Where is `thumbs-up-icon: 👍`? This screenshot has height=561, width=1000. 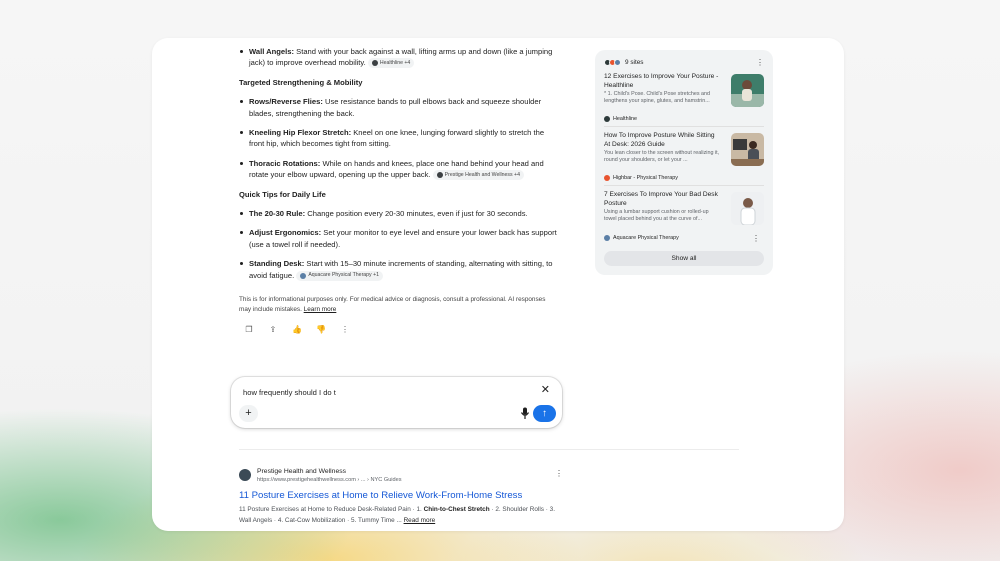 thumbs-up-icon: 👍 is located at coordinates (297, 329).